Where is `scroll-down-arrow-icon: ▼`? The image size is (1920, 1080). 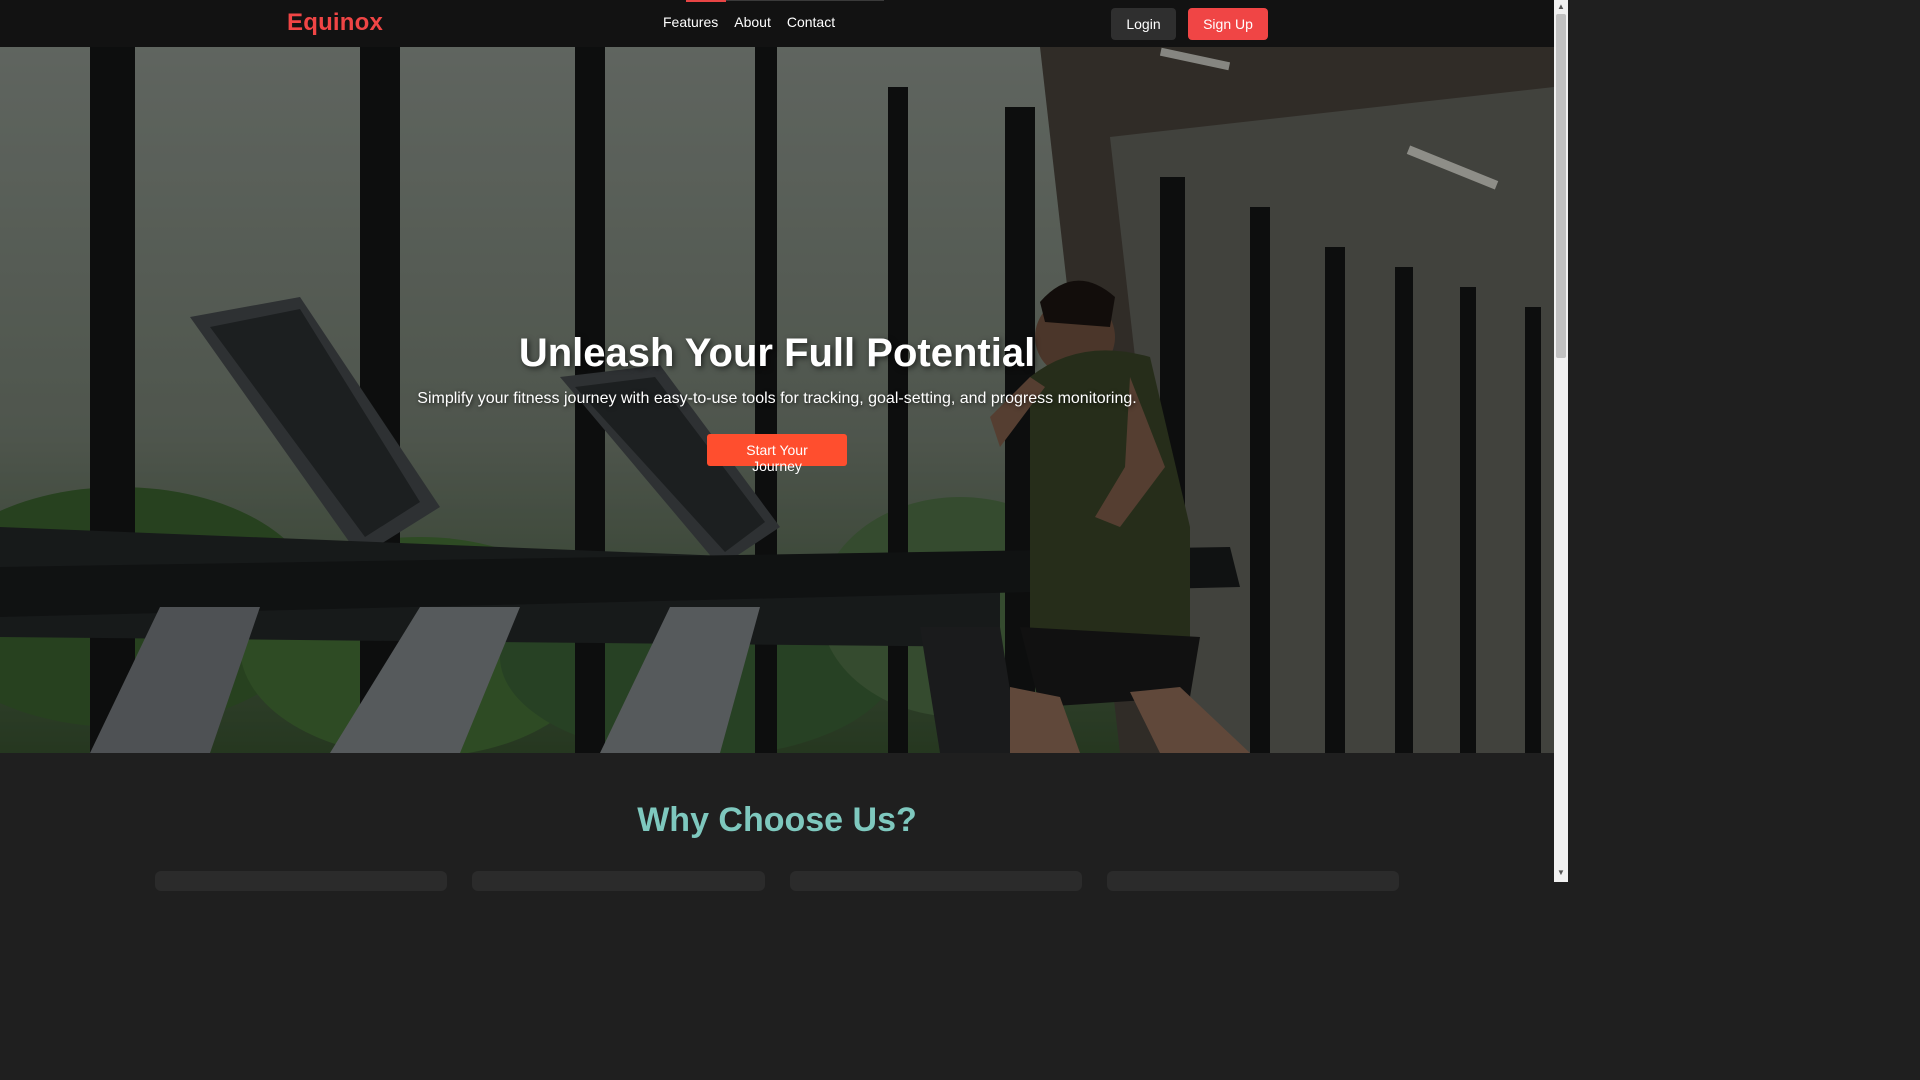
scroll-down-arrow-icon: ▼ is located at coordinates (1561, 872).